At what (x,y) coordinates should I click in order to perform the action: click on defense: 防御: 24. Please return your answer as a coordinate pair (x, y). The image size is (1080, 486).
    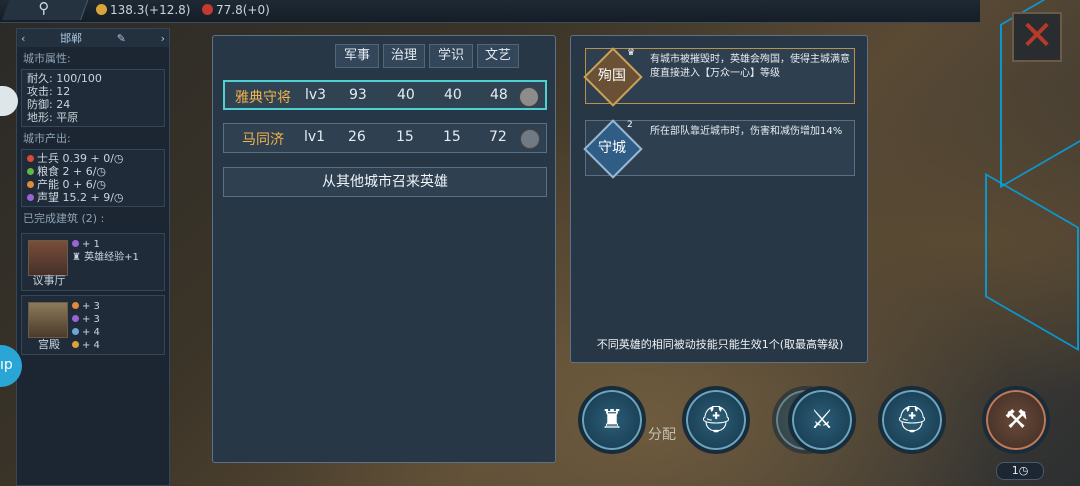
    Looking at the image, I should click on (49, 104).